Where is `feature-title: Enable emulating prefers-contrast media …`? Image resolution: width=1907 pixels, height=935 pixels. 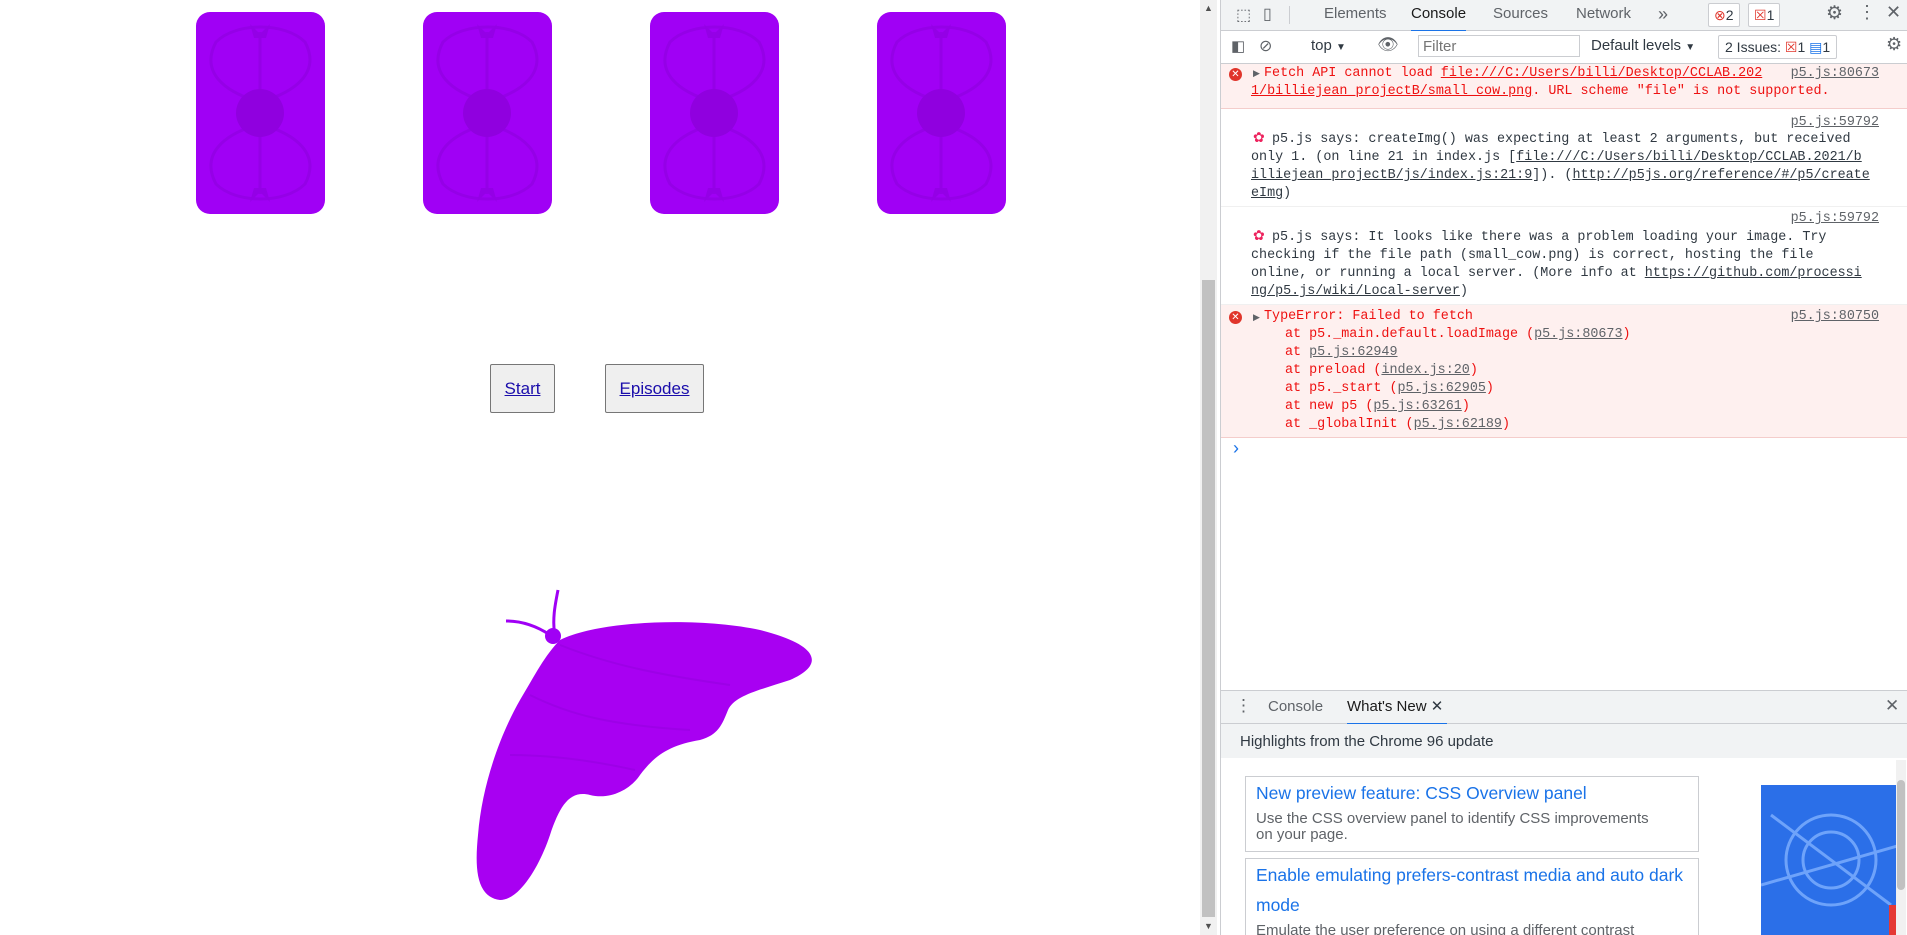 feature-title: Enable emulating prefers-contrast media … is located at coordinates (1469, 875).